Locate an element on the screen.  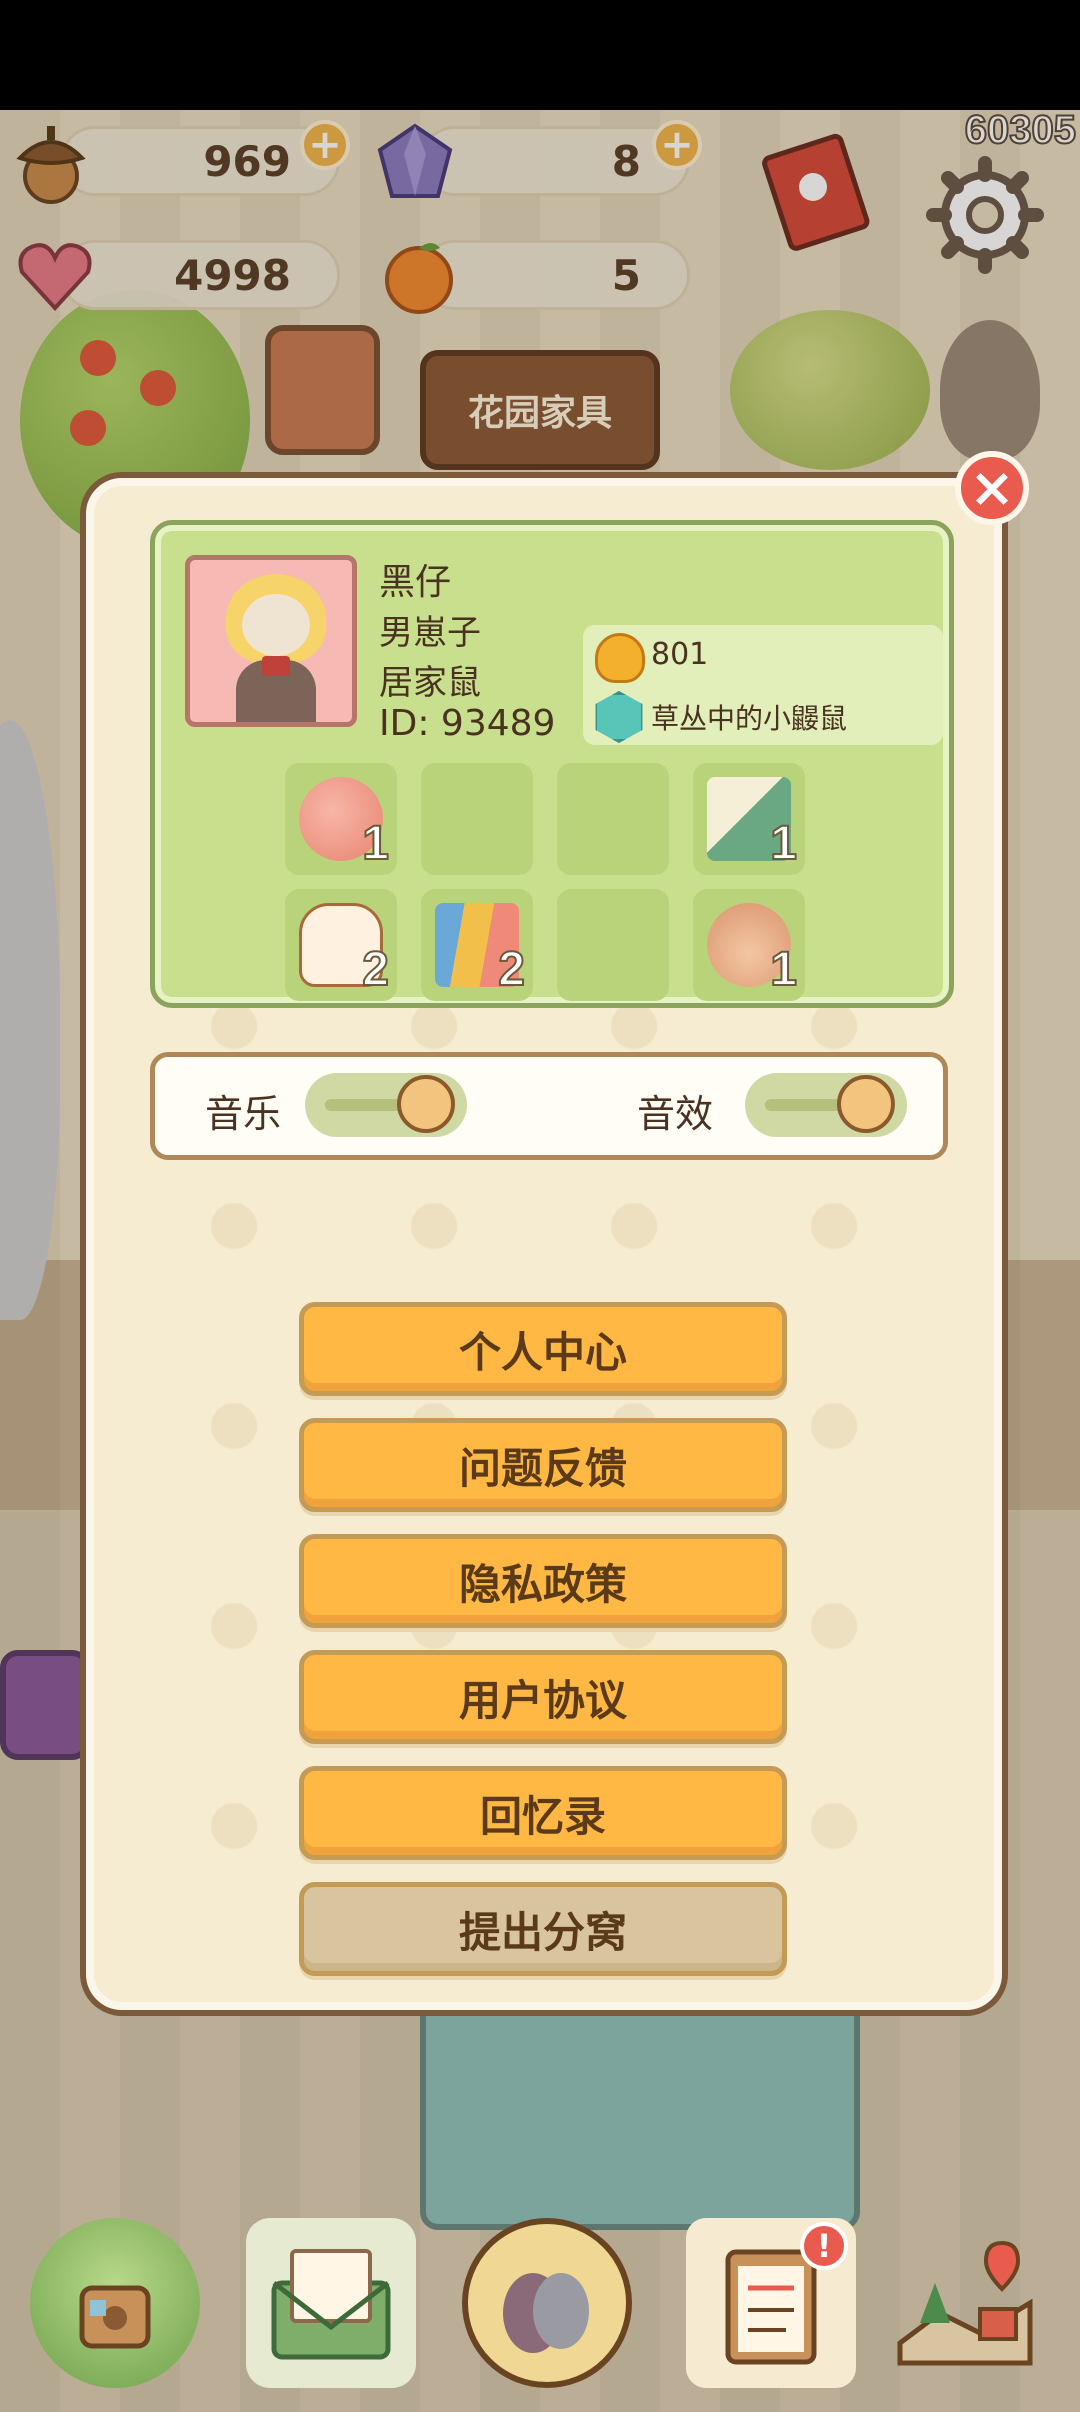
map-icon is located at coordinates (965, 2303).